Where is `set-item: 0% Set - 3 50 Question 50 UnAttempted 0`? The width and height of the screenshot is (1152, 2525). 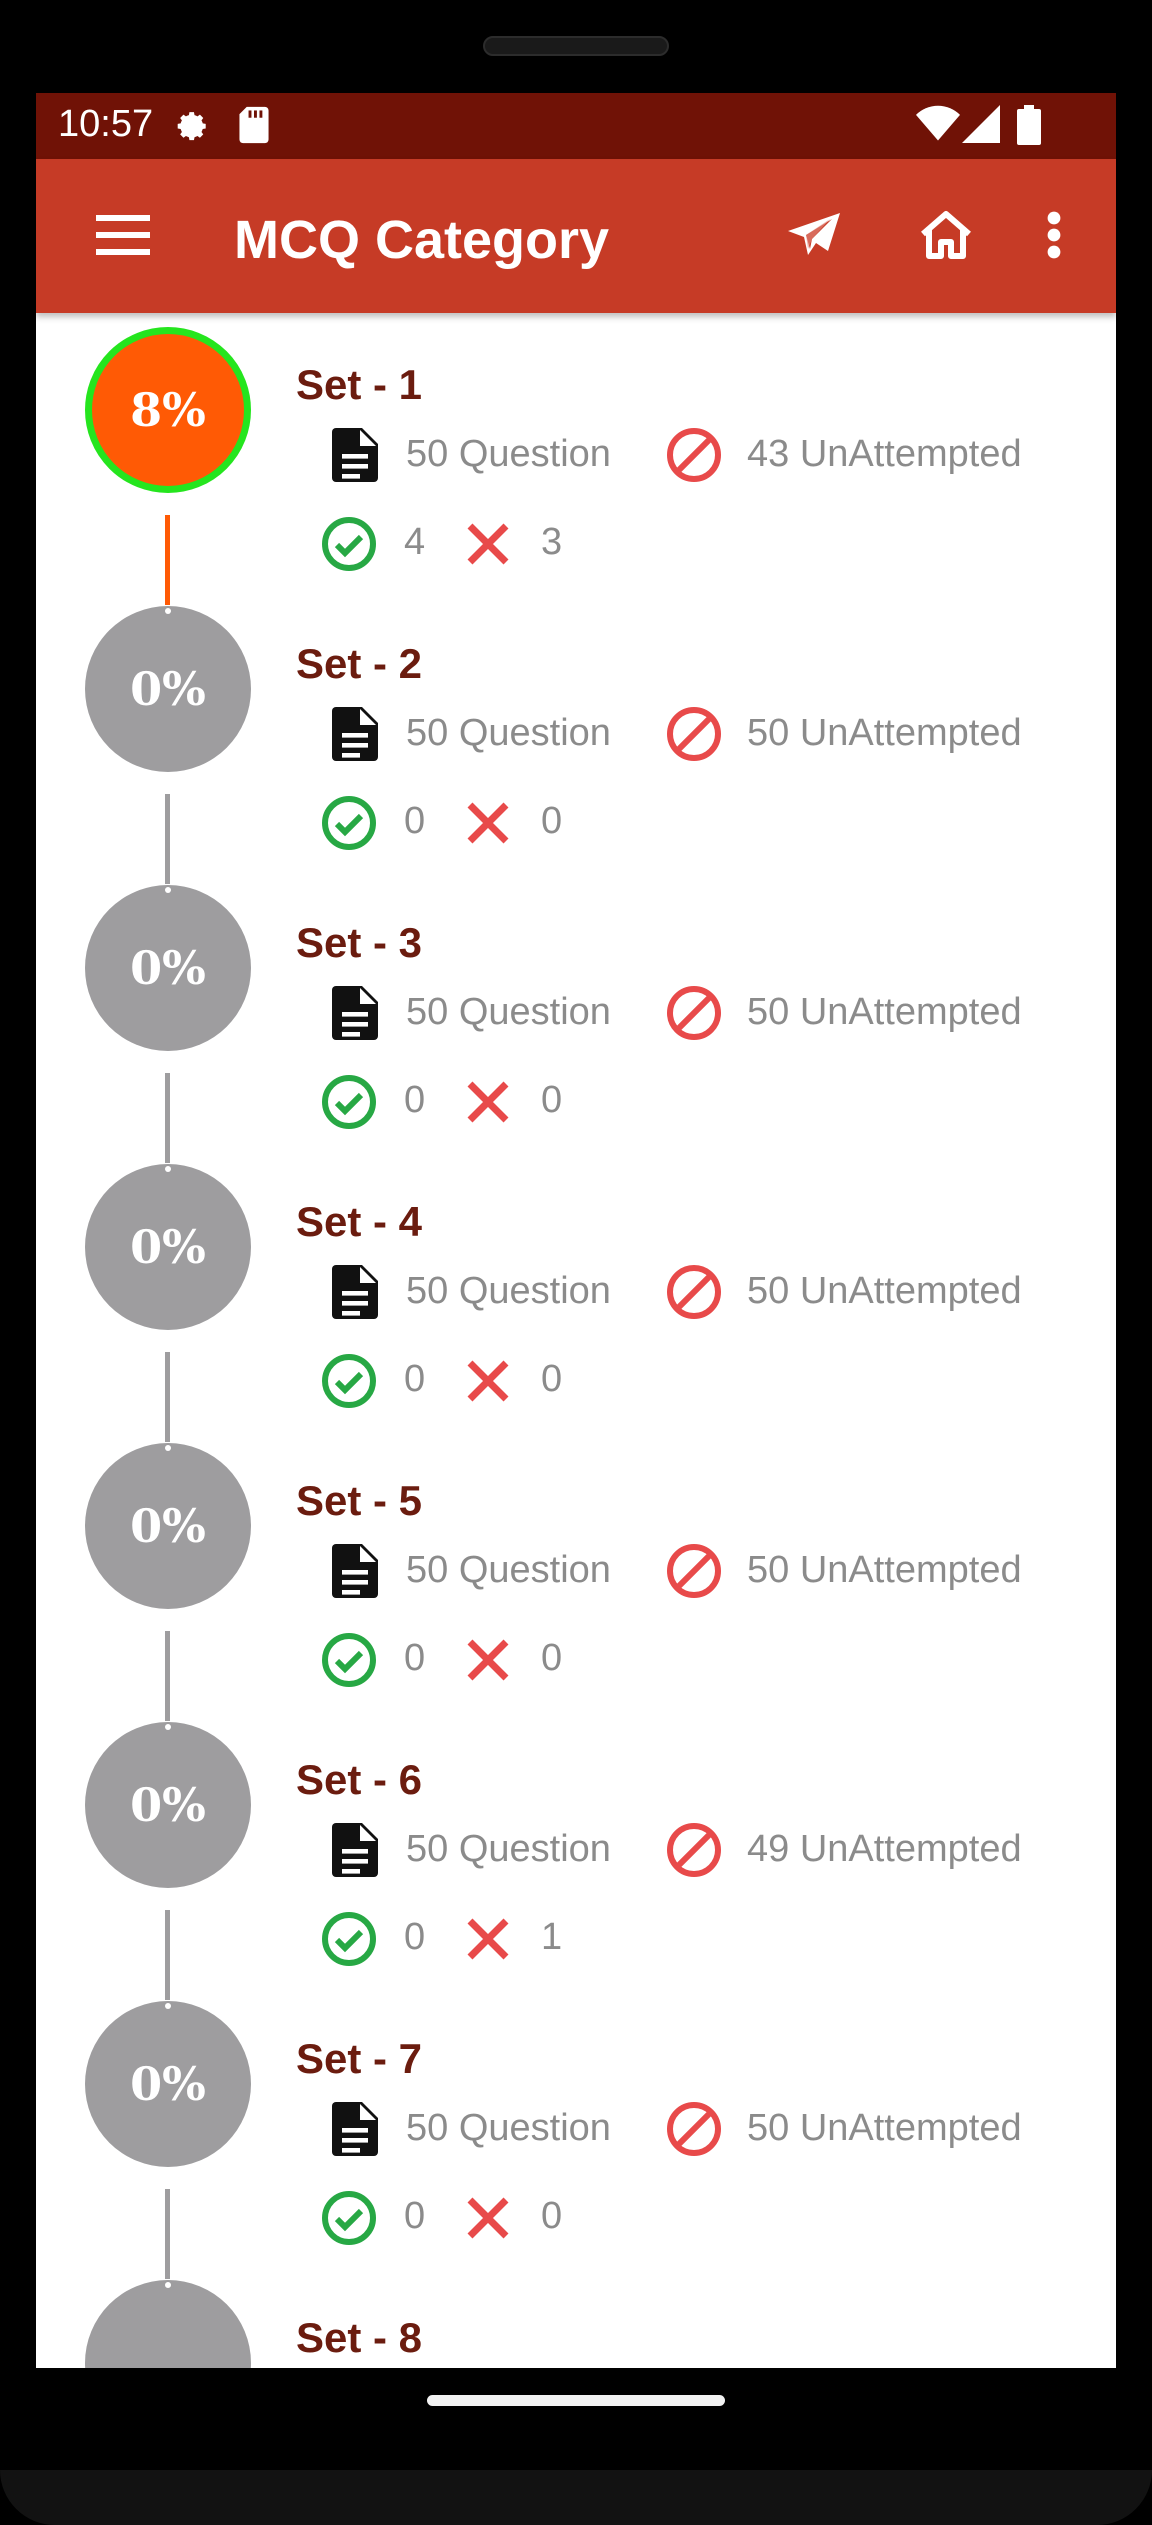 set-item: 0% Set - 3 50 Question 50 UnAttempted 0 is located at coordinates (576, 1017).